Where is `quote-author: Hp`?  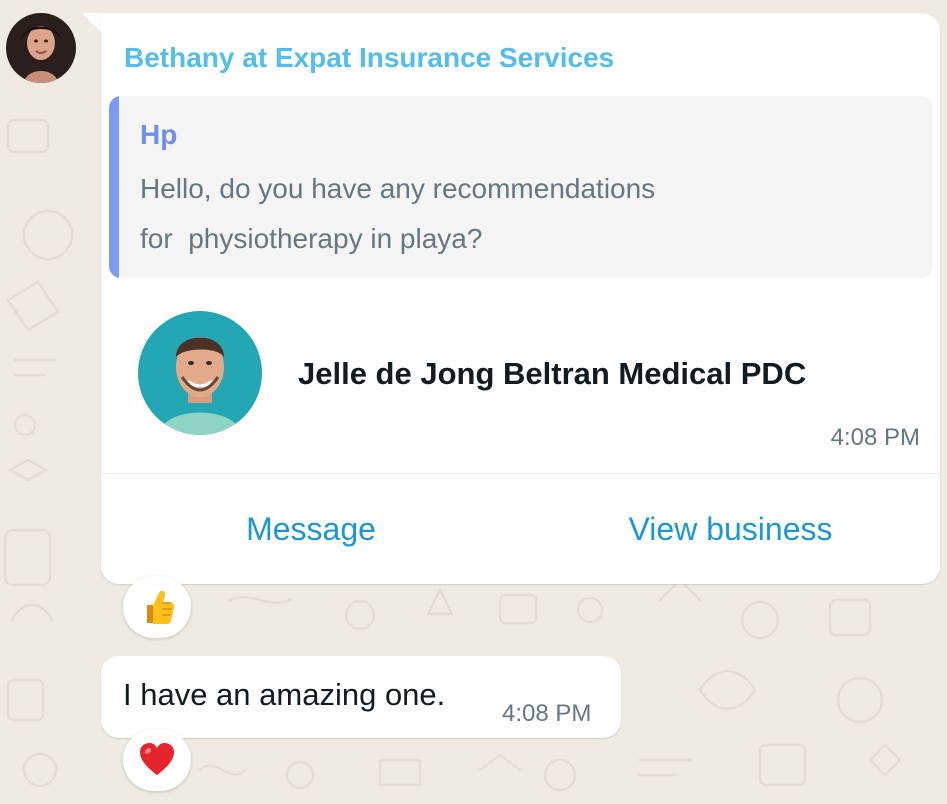 quote-author: Hp is located at coordinates (159, 134).